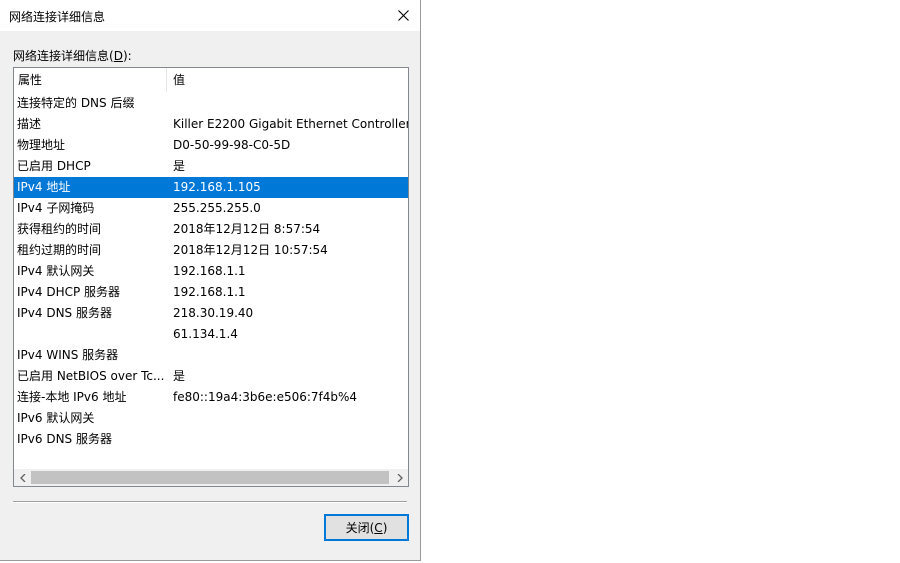  What do you see at coordinates (63, 56) in the screenshot?
I see `details-label-prefix: 网络连接详细信息(` at bounding box center [63, 56].